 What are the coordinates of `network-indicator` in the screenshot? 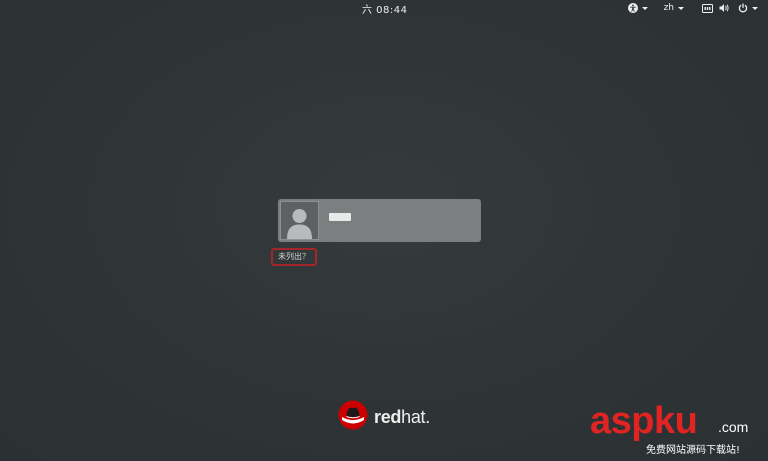 It's located at (707, 8).